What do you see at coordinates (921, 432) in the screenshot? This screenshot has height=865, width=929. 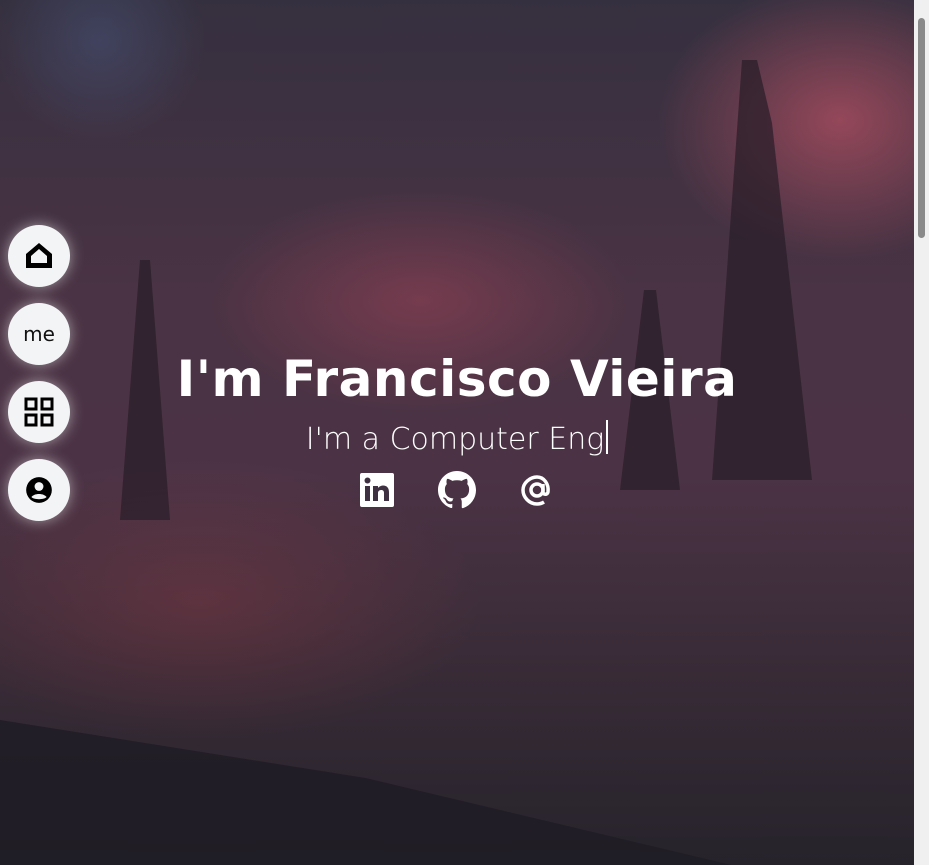 I see `scrollbar` at bounding box center [921, 432].